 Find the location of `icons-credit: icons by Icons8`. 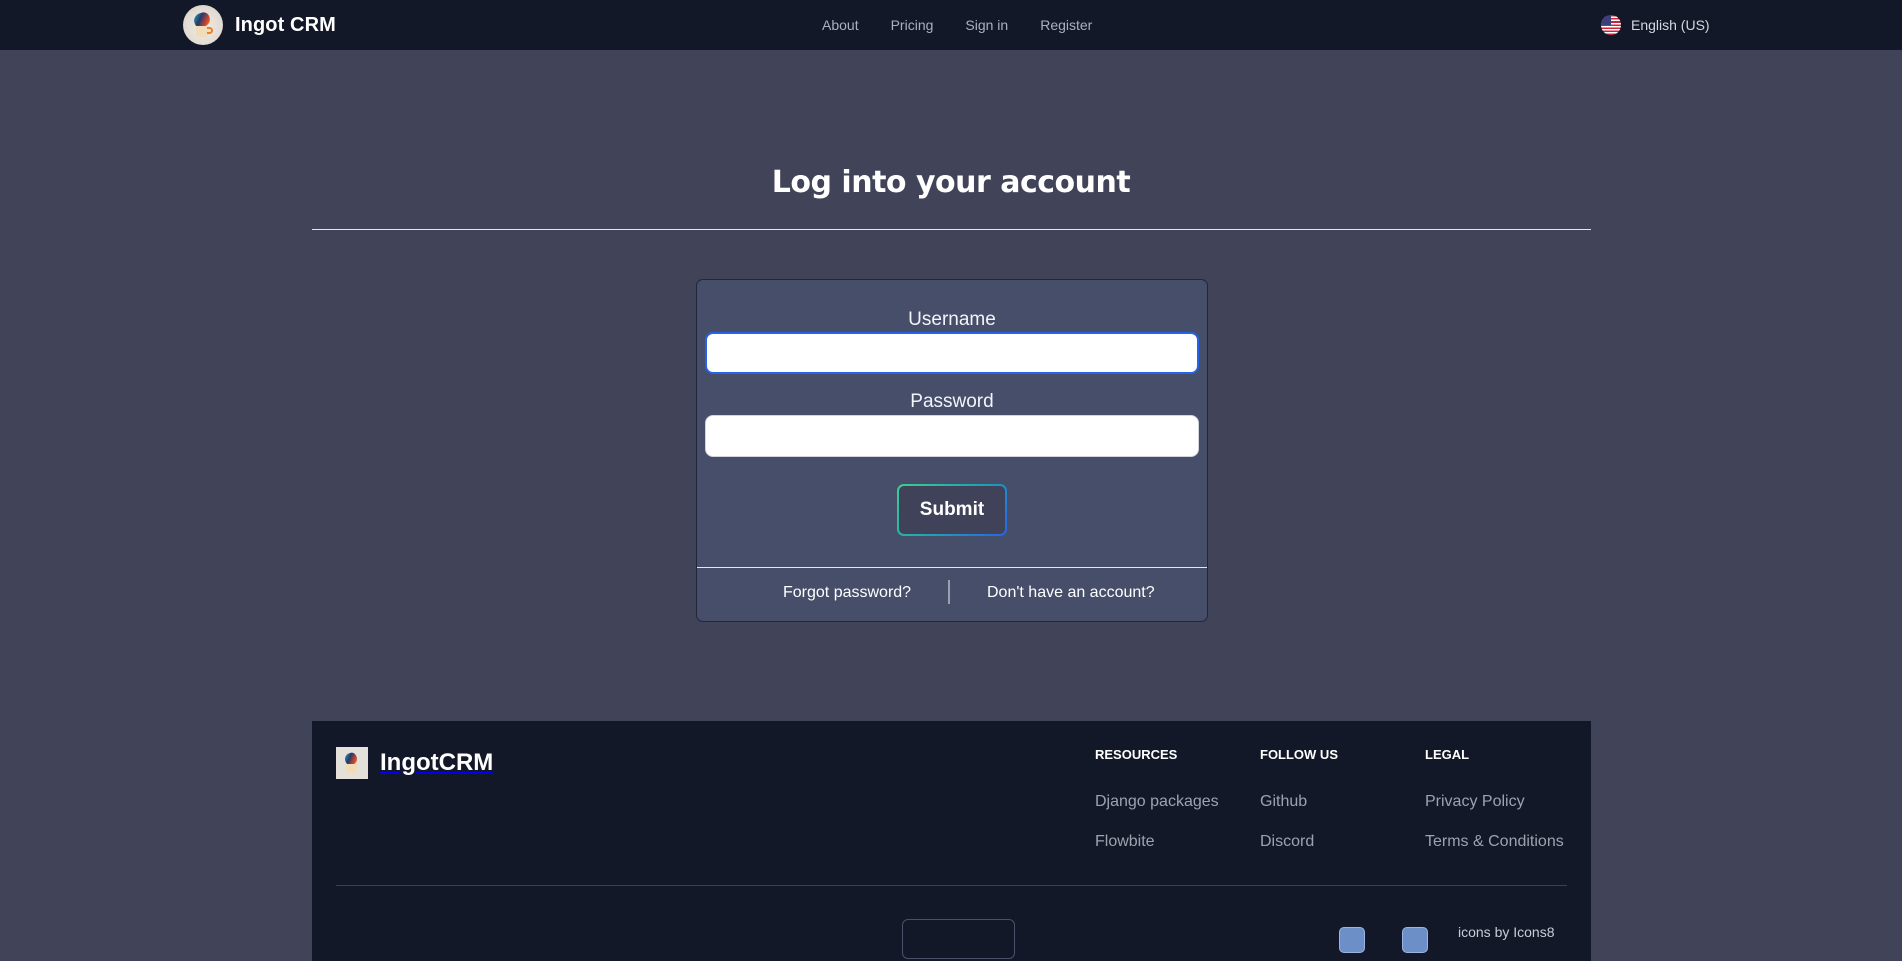

icons-credit: icons by Icons8 is located at coordinates (1506, 932).